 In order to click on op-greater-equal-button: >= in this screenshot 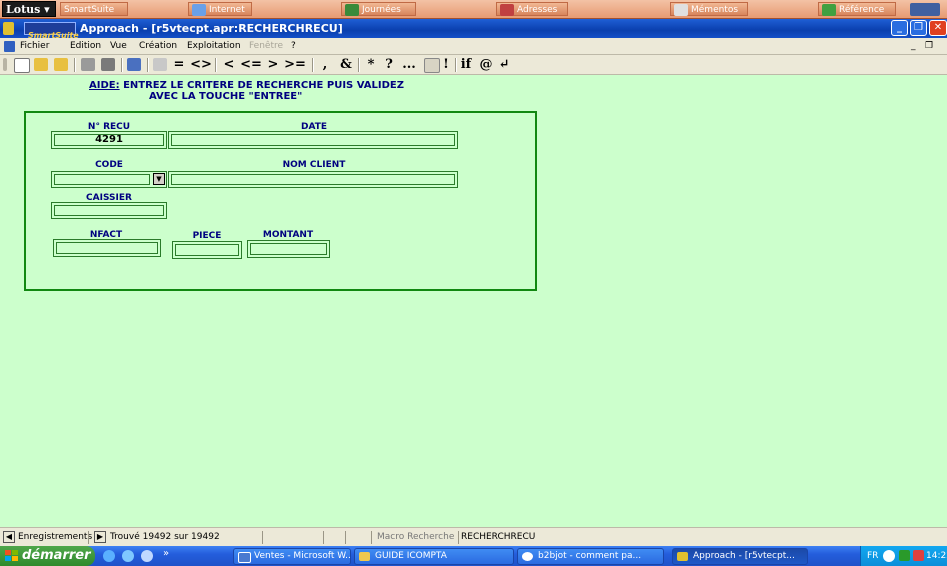, I will do `click(295, 65)`.